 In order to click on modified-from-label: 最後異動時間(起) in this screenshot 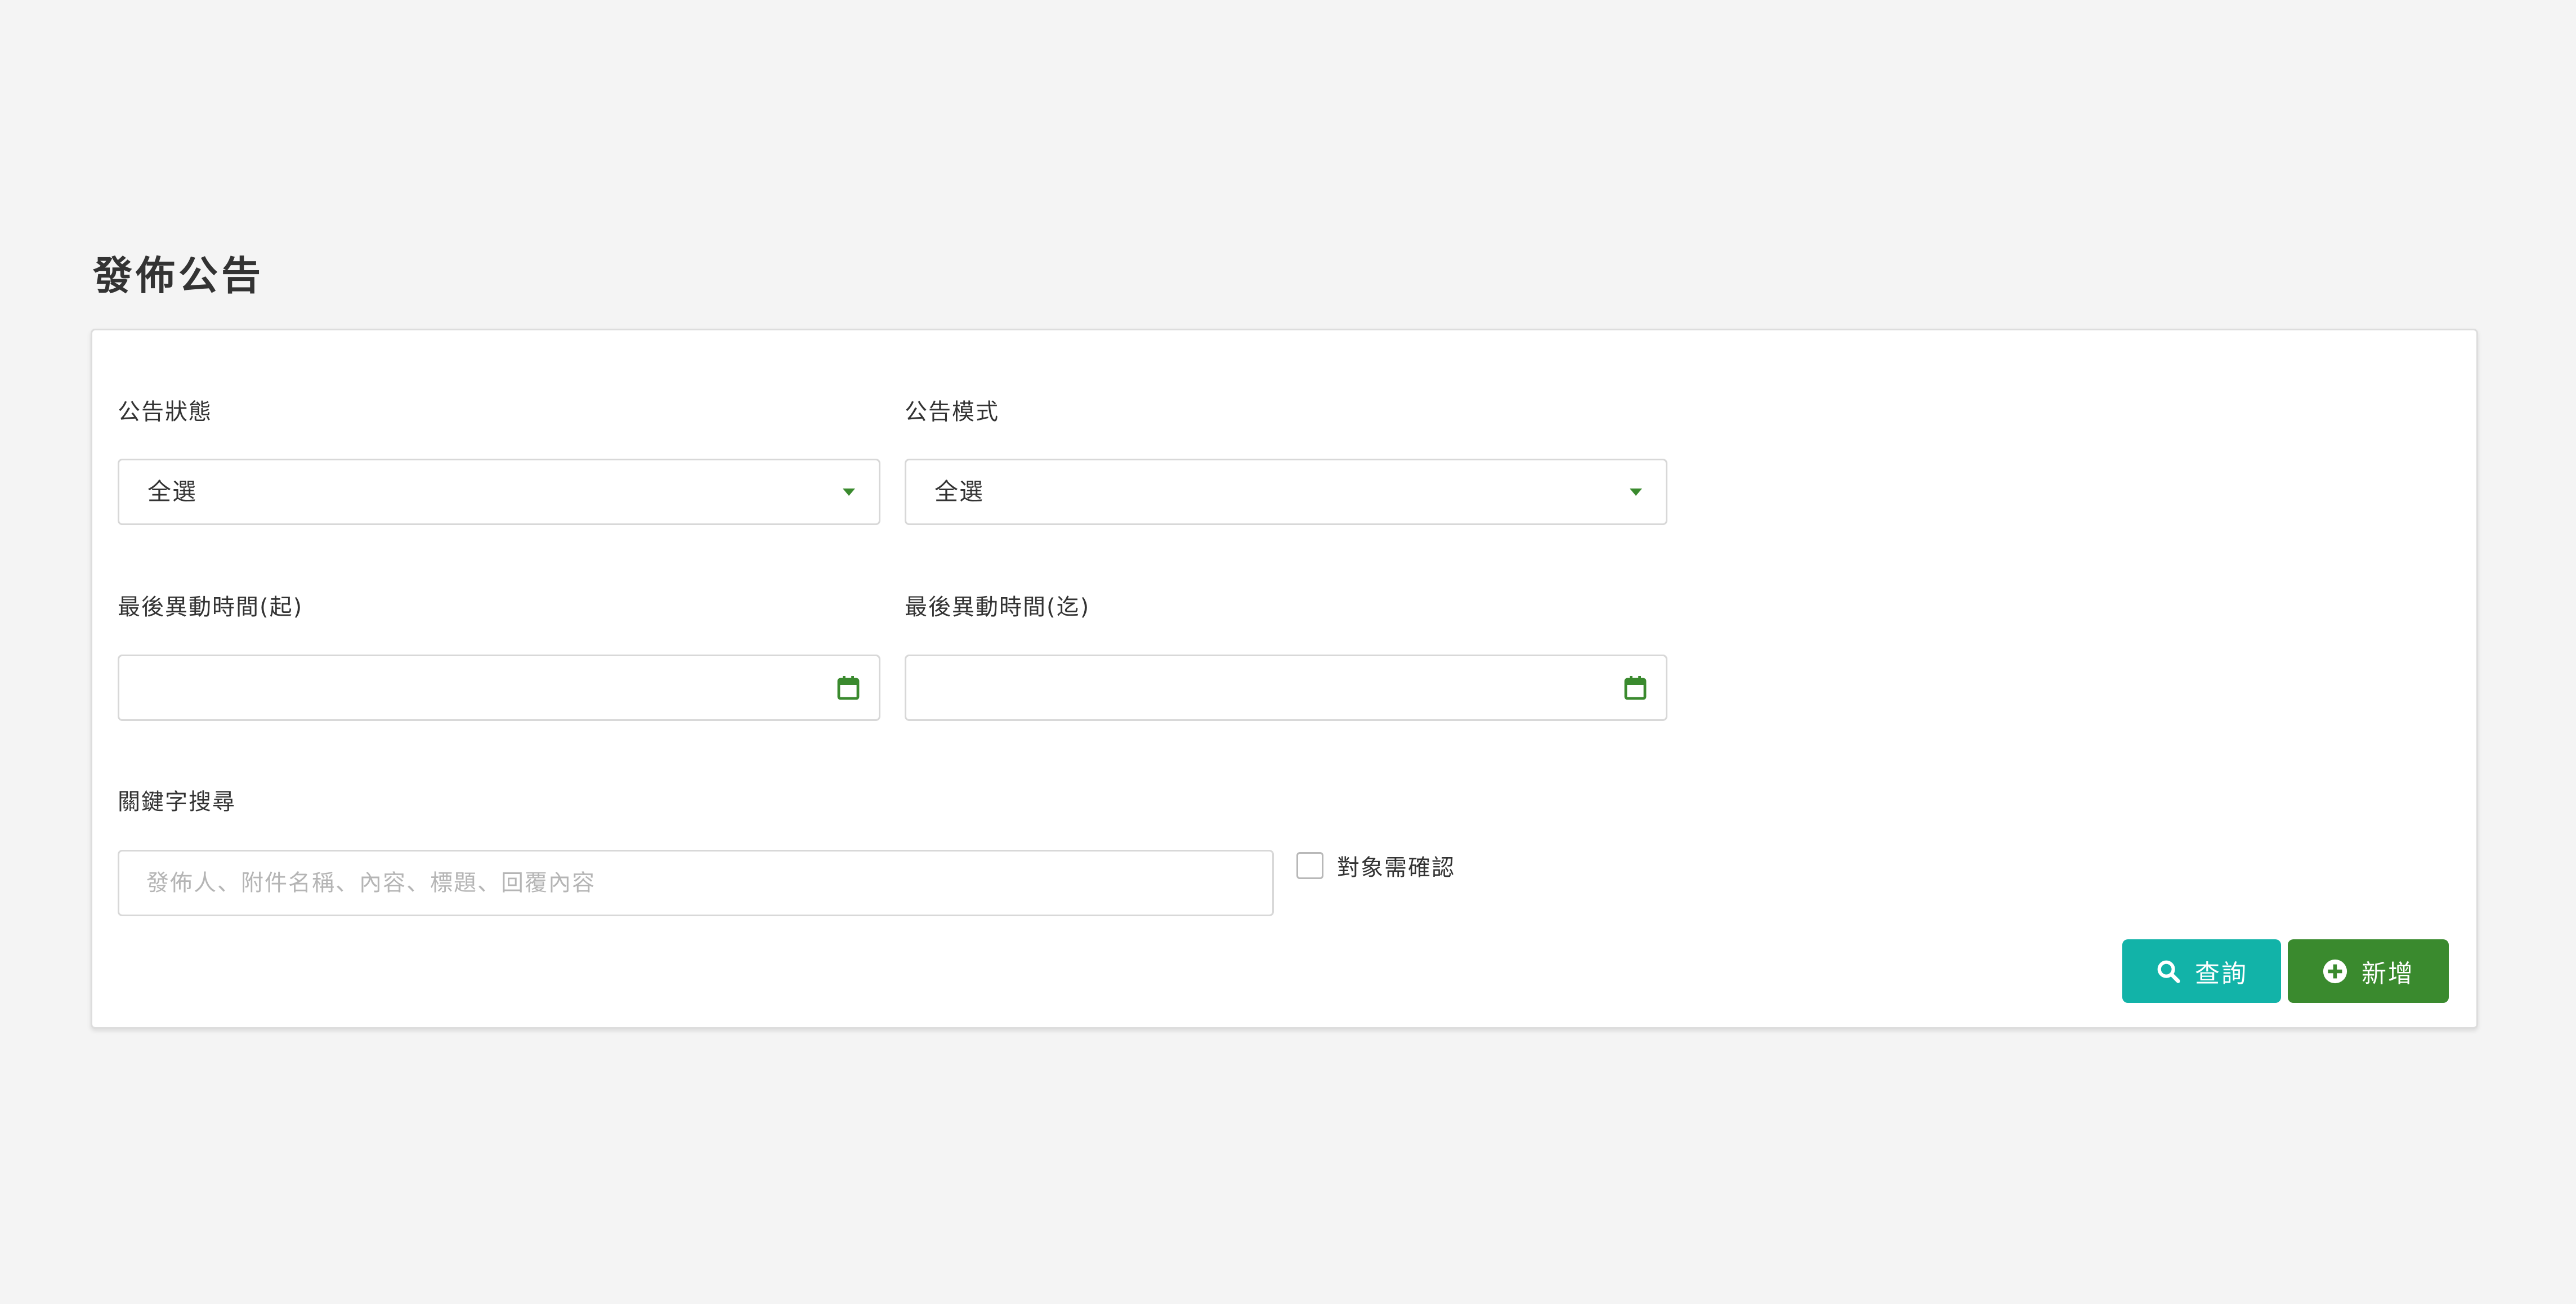, I will do `click(210, 607)`.